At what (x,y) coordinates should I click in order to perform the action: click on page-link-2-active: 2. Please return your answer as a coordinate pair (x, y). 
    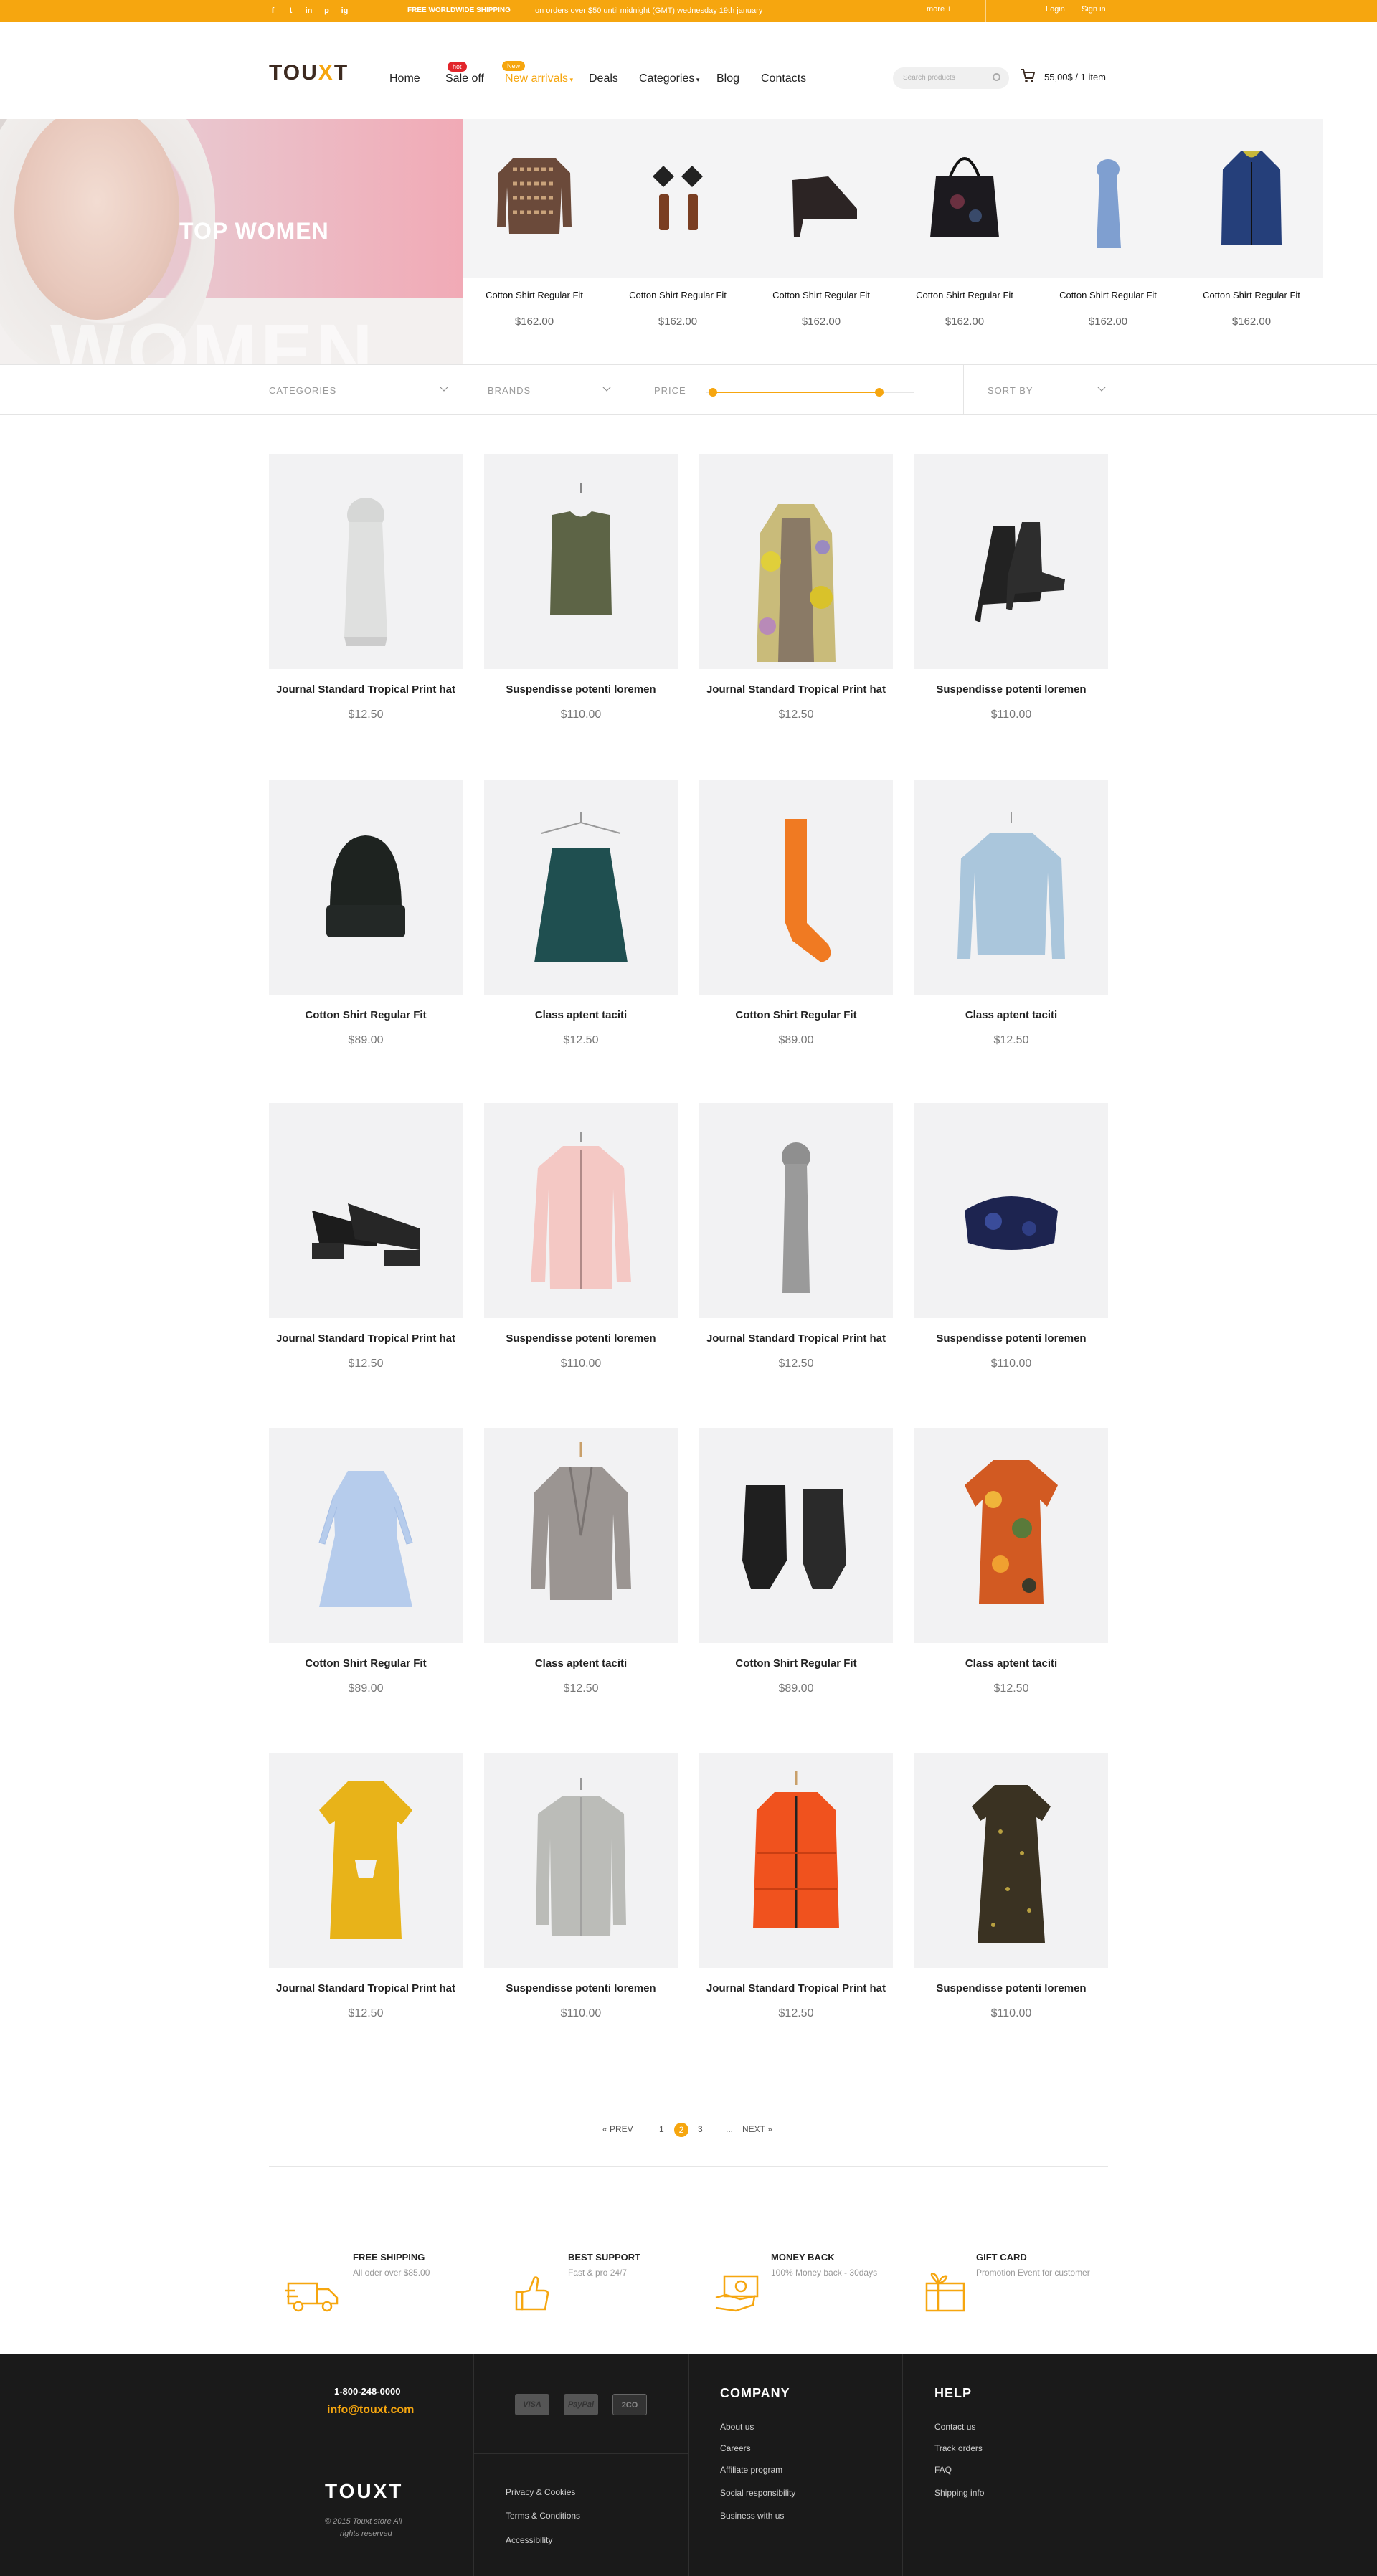
    Looking at the image, I should click on (681, 2130).